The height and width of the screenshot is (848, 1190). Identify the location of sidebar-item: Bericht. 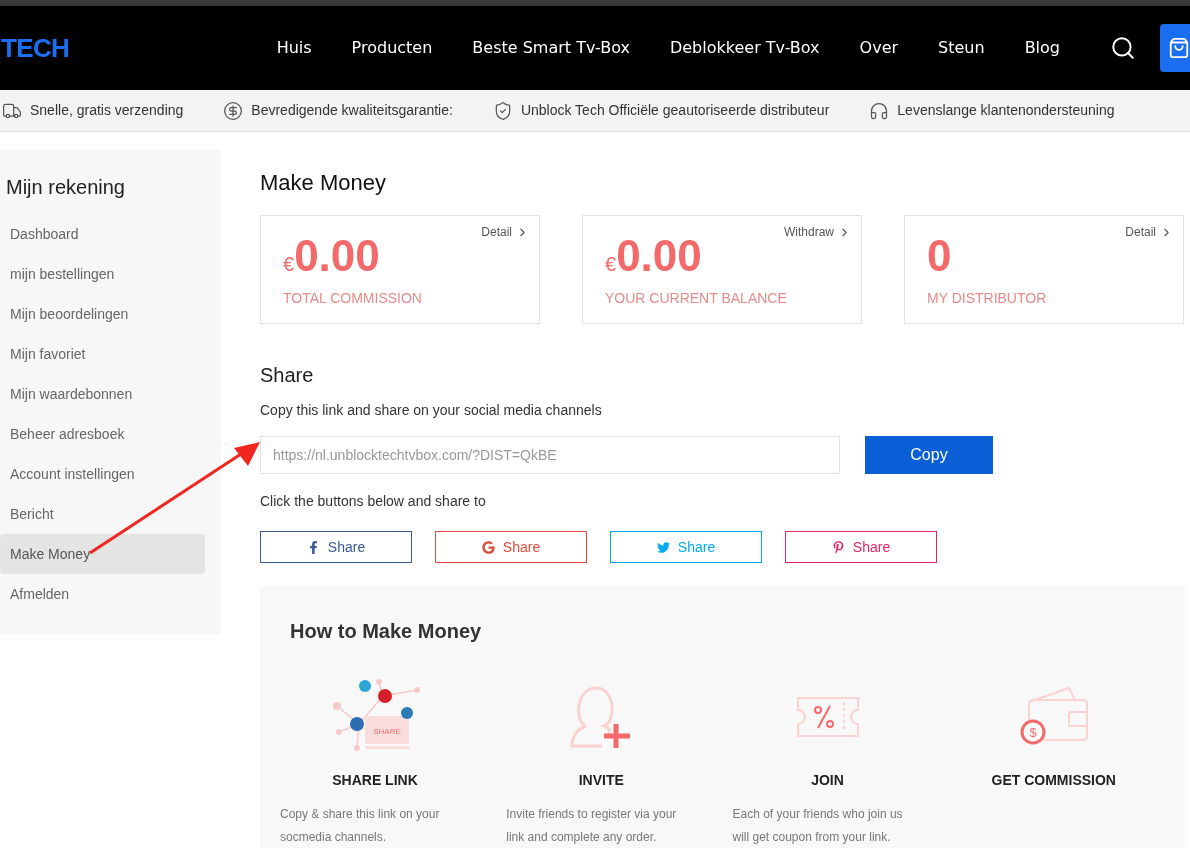
(102, 514).